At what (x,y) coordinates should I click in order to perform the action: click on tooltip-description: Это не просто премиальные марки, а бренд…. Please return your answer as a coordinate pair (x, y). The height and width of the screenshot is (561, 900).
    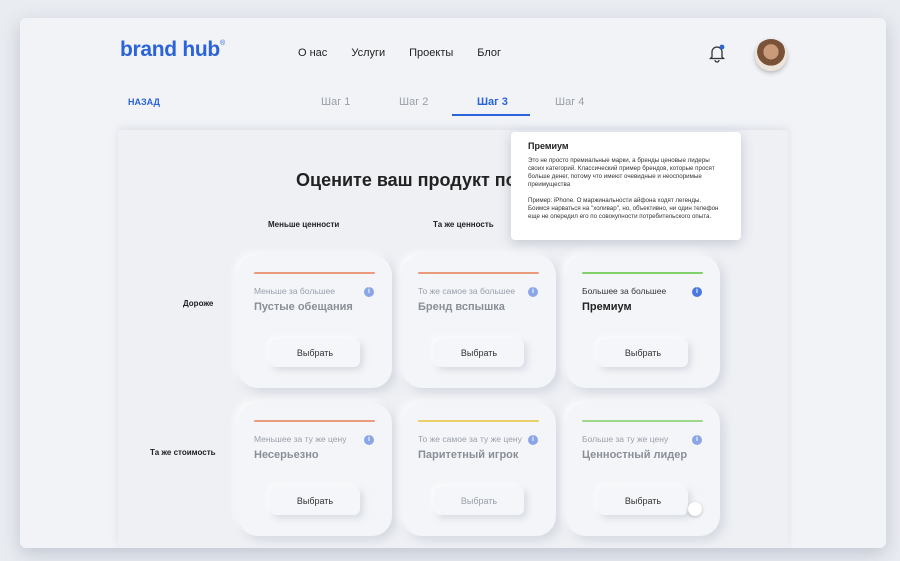
    Looking at the image, I should click on (621, 172).